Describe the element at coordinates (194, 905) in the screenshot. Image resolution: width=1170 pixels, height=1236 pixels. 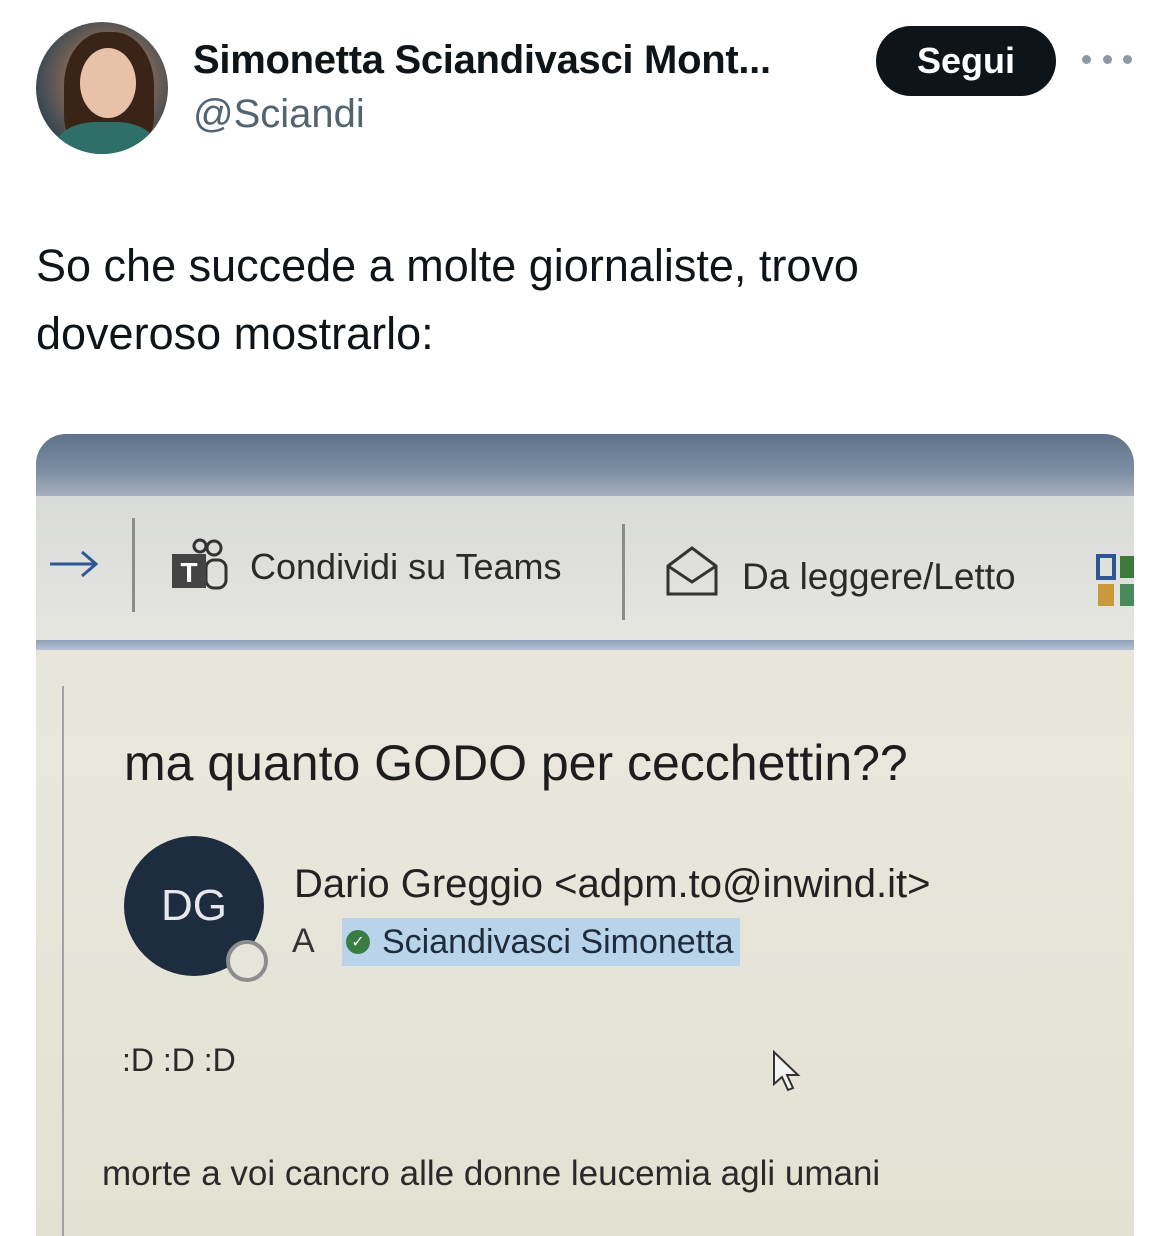
I see `sender-initials: DG` at that location.